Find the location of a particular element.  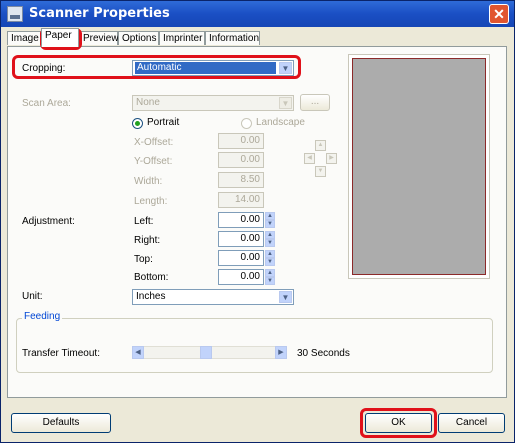

length-spinner: 14.00 is located at coordinates (247, 200).